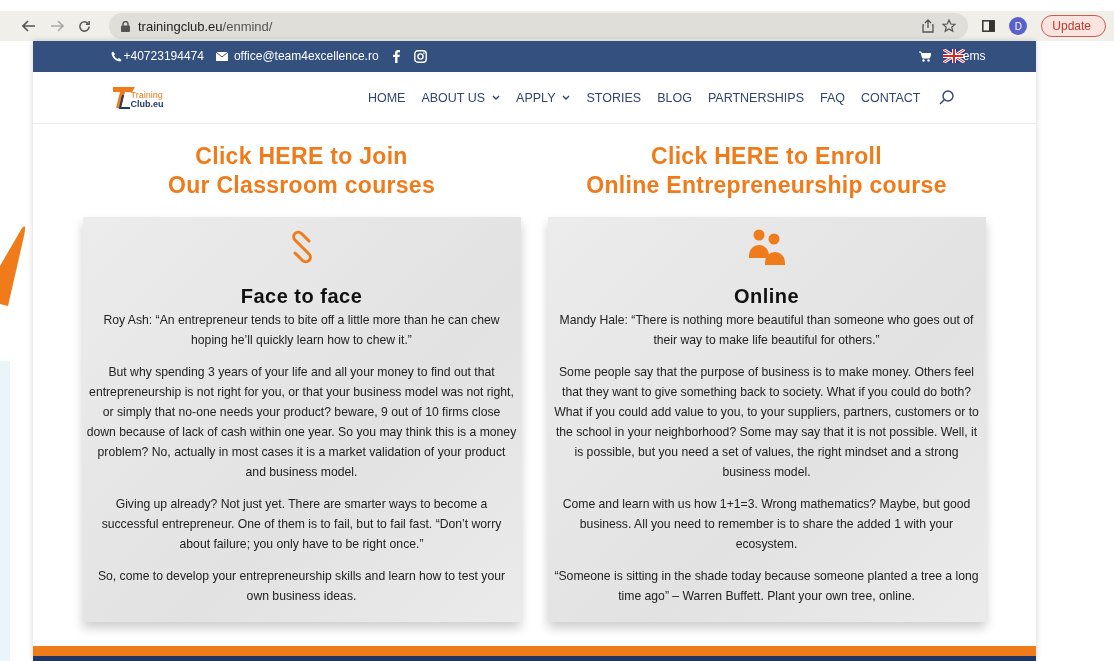  I want to click on instagram-icon, so click(420, 56).